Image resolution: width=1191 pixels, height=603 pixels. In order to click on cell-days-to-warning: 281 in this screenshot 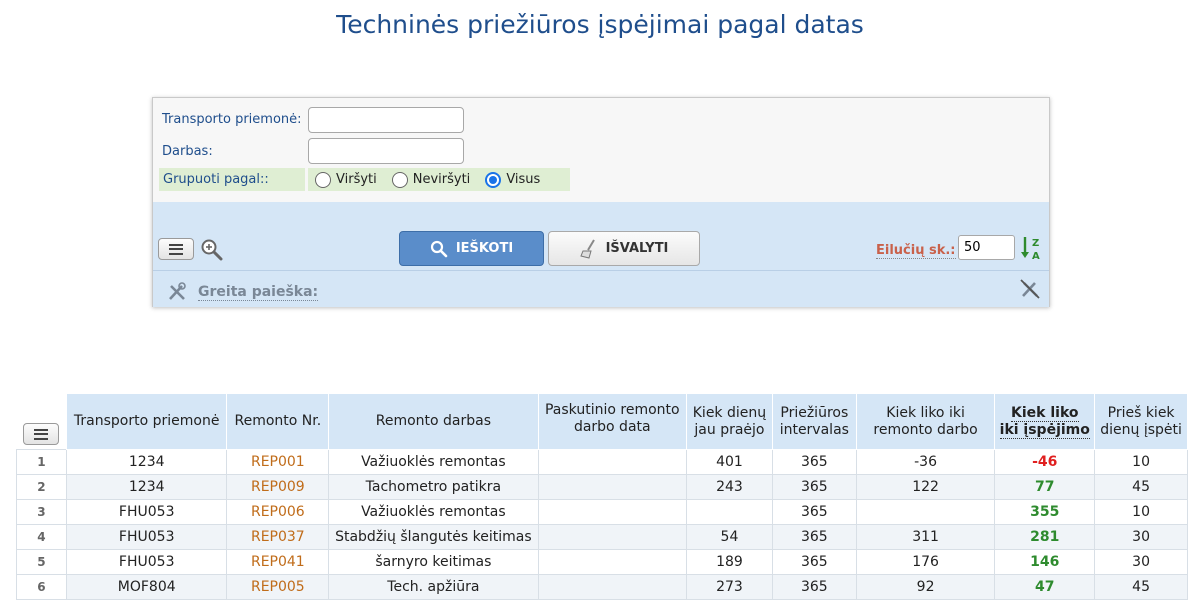, I will do `click(1045, 537)`.